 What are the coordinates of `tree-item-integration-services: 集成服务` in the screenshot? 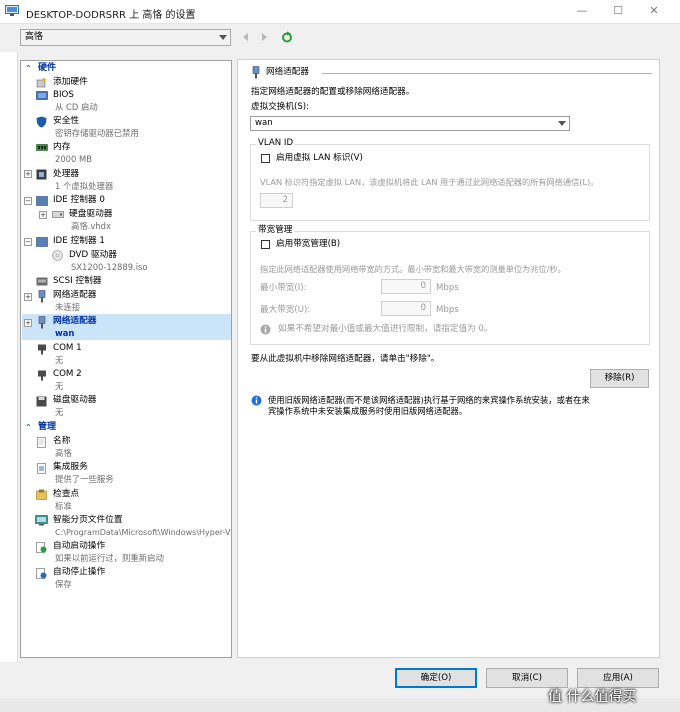 It's located at (70, 467).